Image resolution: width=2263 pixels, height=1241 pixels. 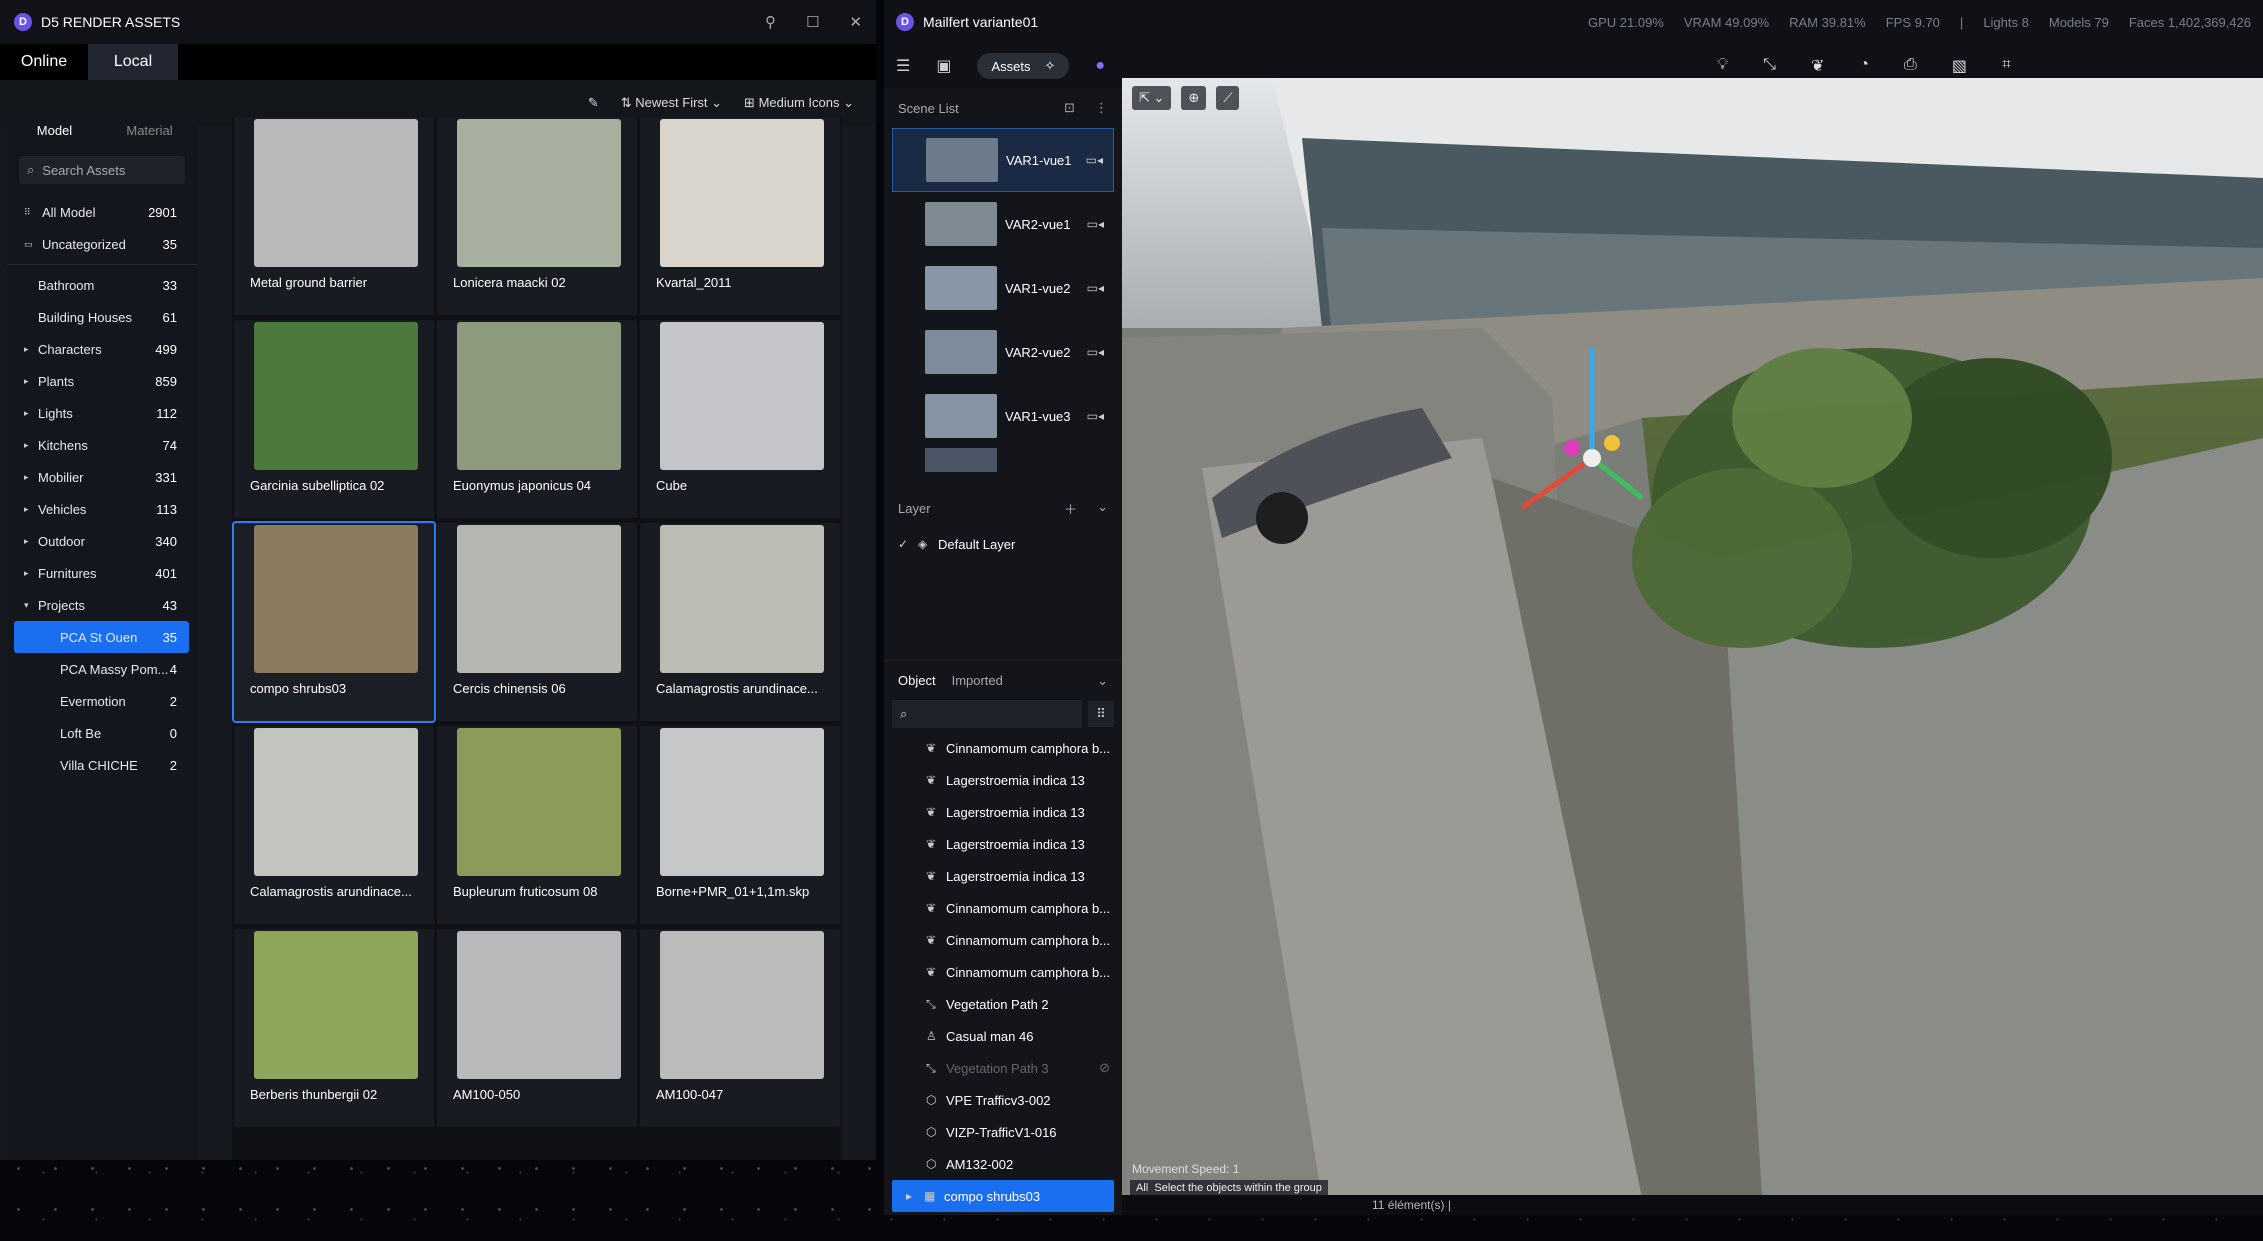 What do you see at coordinates (740, 1028) in the screenshot?
I see `asset-card: AM100-047` at bounding box center [740, 1028].